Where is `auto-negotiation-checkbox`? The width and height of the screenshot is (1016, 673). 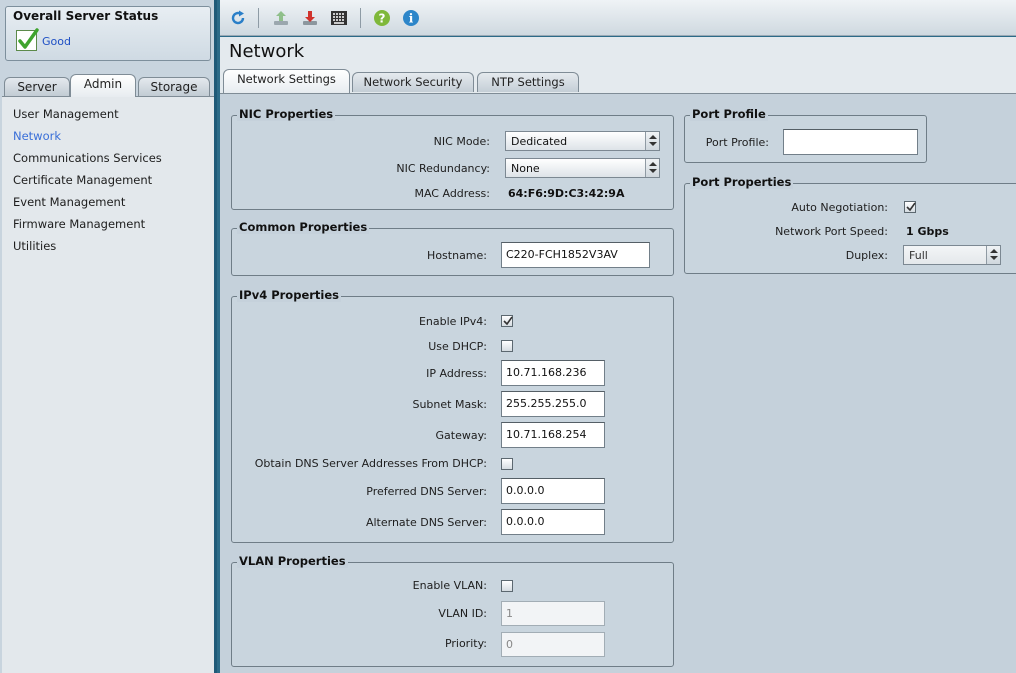
auto-negotiation-checkbox is located at coordinates (910, 207).